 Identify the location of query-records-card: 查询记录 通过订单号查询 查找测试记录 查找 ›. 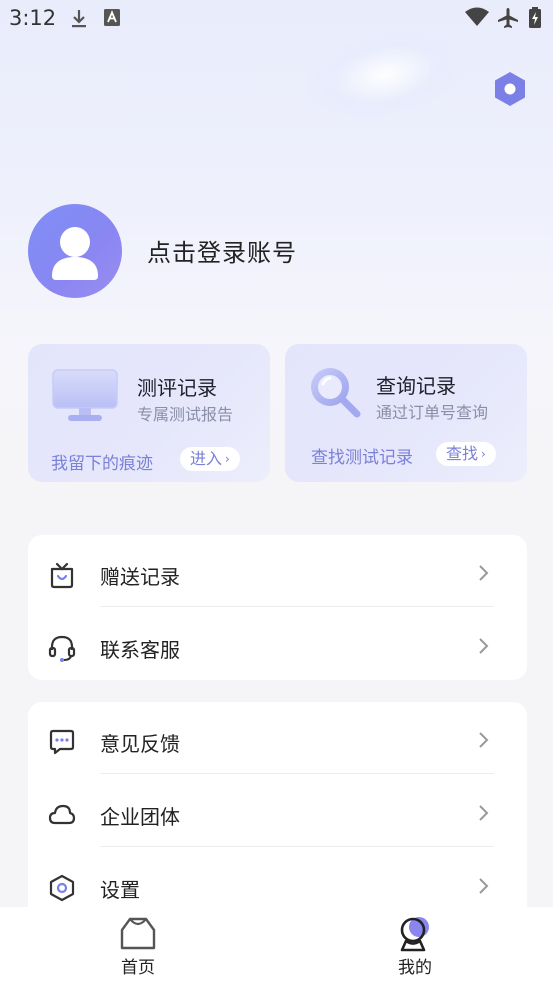
(406, 413).